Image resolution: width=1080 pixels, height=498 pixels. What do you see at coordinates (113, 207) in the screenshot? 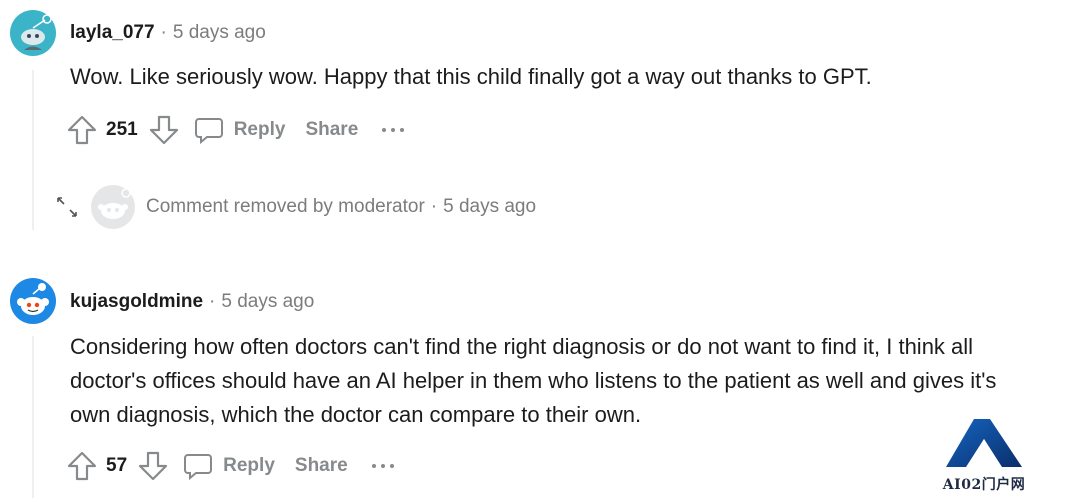
I see `removed-avatar-icon` at bounding box center [113, 207].